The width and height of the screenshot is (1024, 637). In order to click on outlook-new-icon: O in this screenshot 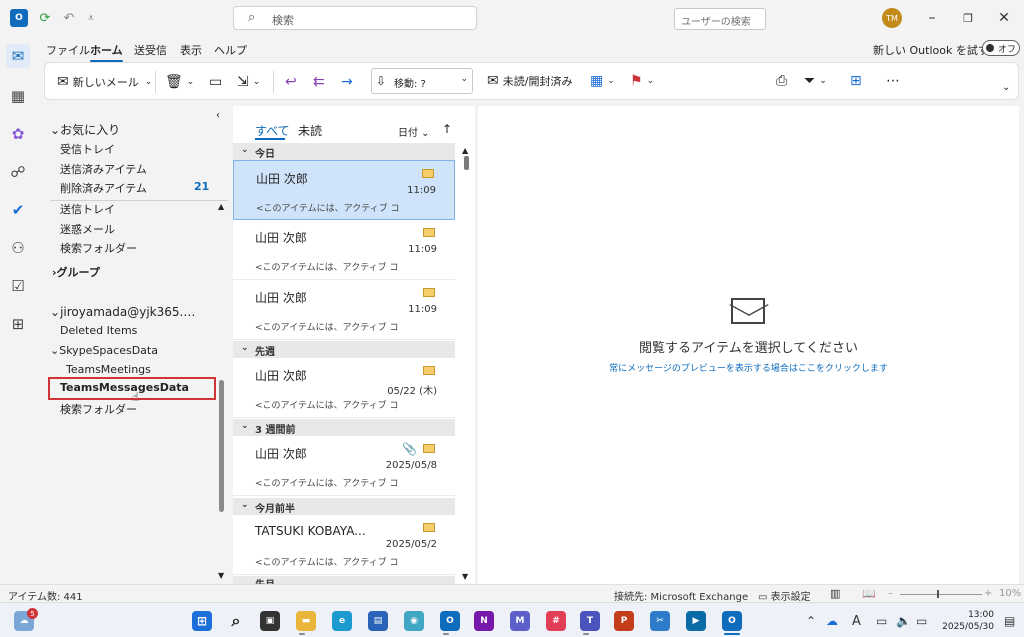, I will do `click(450, 621)`.